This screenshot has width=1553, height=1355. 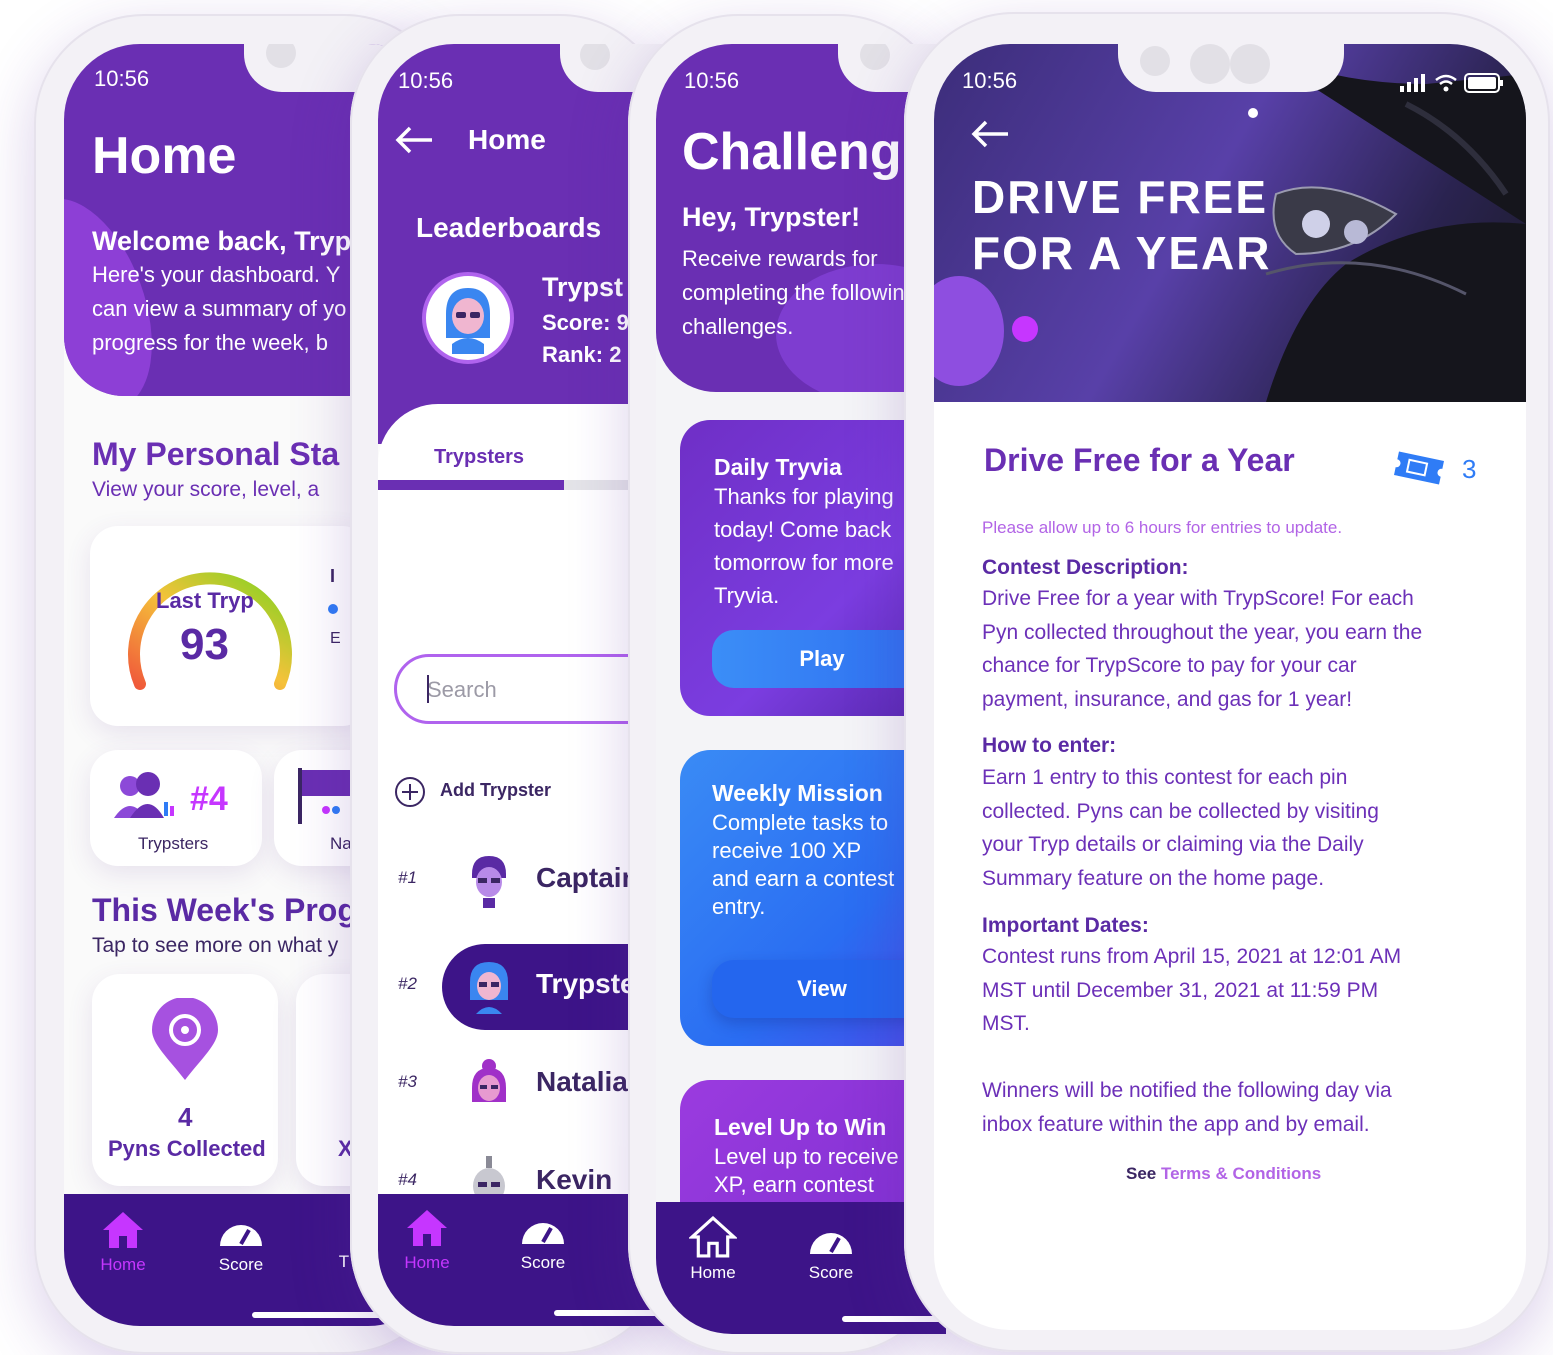 I want to click on card-line: Tryvia., so click(x=747, y=595).